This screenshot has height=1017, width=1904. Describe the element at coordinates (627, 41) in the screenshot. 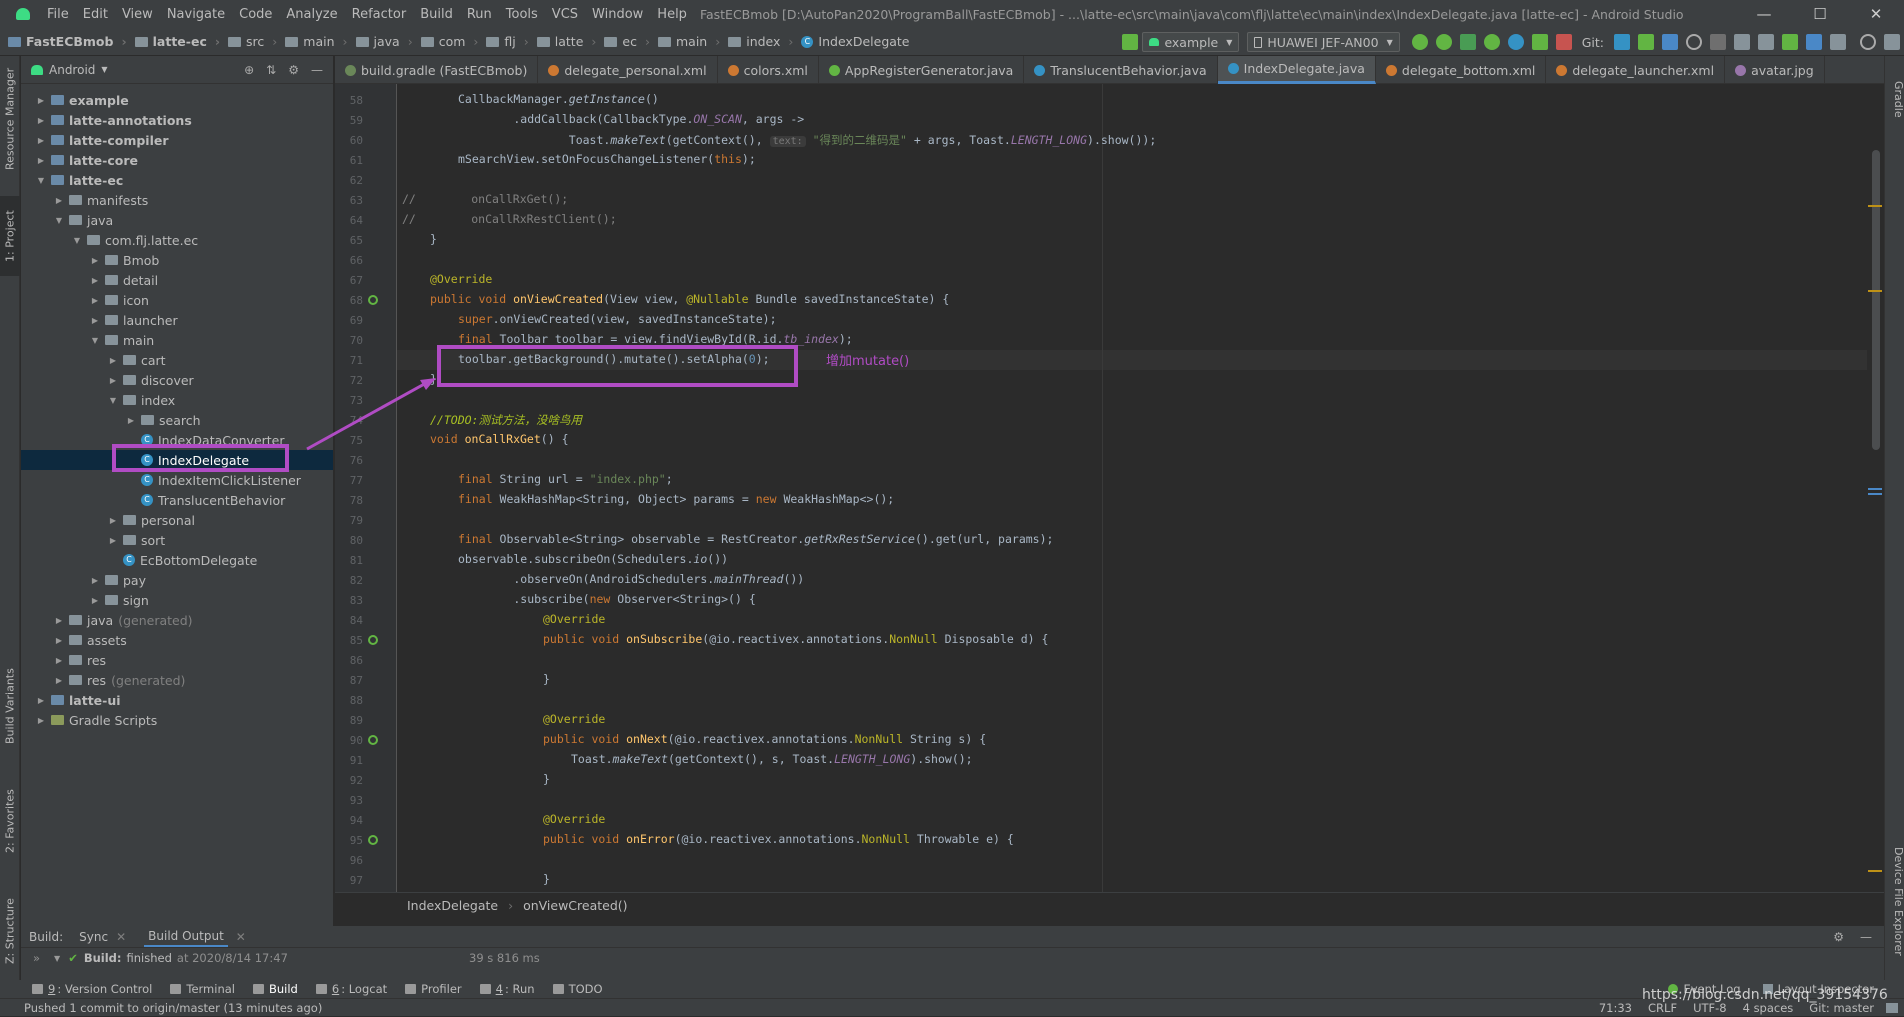

I see `breadcrumb-item: ec ›` at that location.